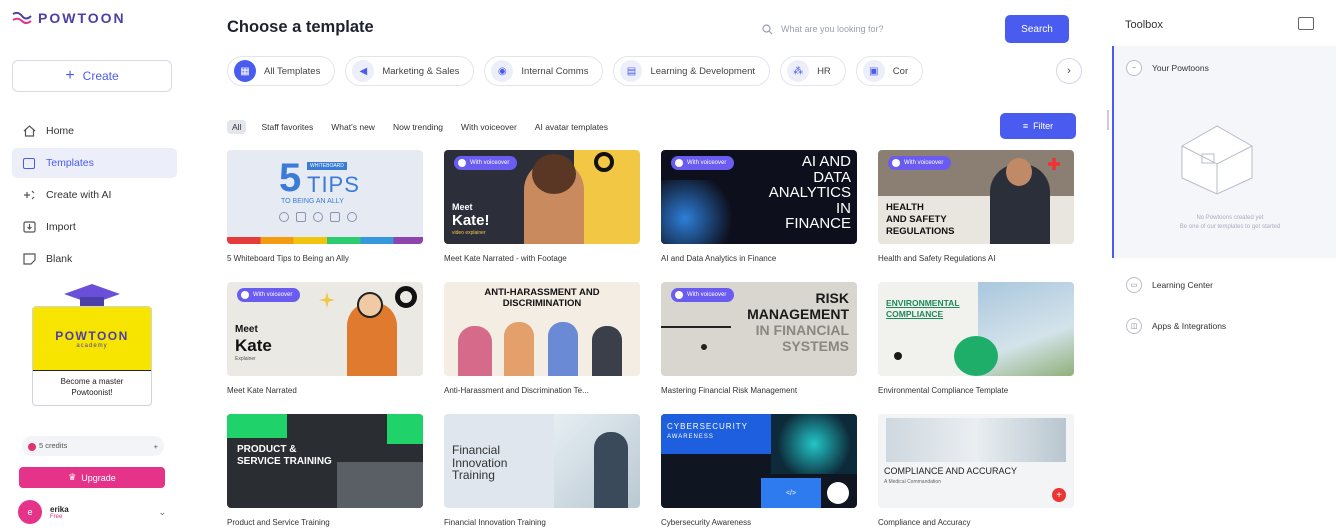 The height and width of the screenshot is (532, 1341). Describe the element at coordinates (92, 512) in the screenshot. I see `user-menu: e erika Free ⌄` at that location.